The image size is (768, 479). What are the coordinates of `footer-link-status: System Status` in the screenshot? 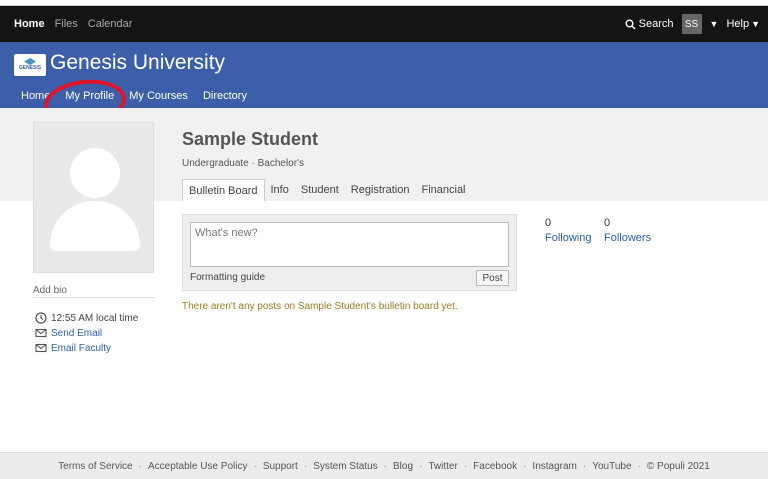 It's located at (345, 466).